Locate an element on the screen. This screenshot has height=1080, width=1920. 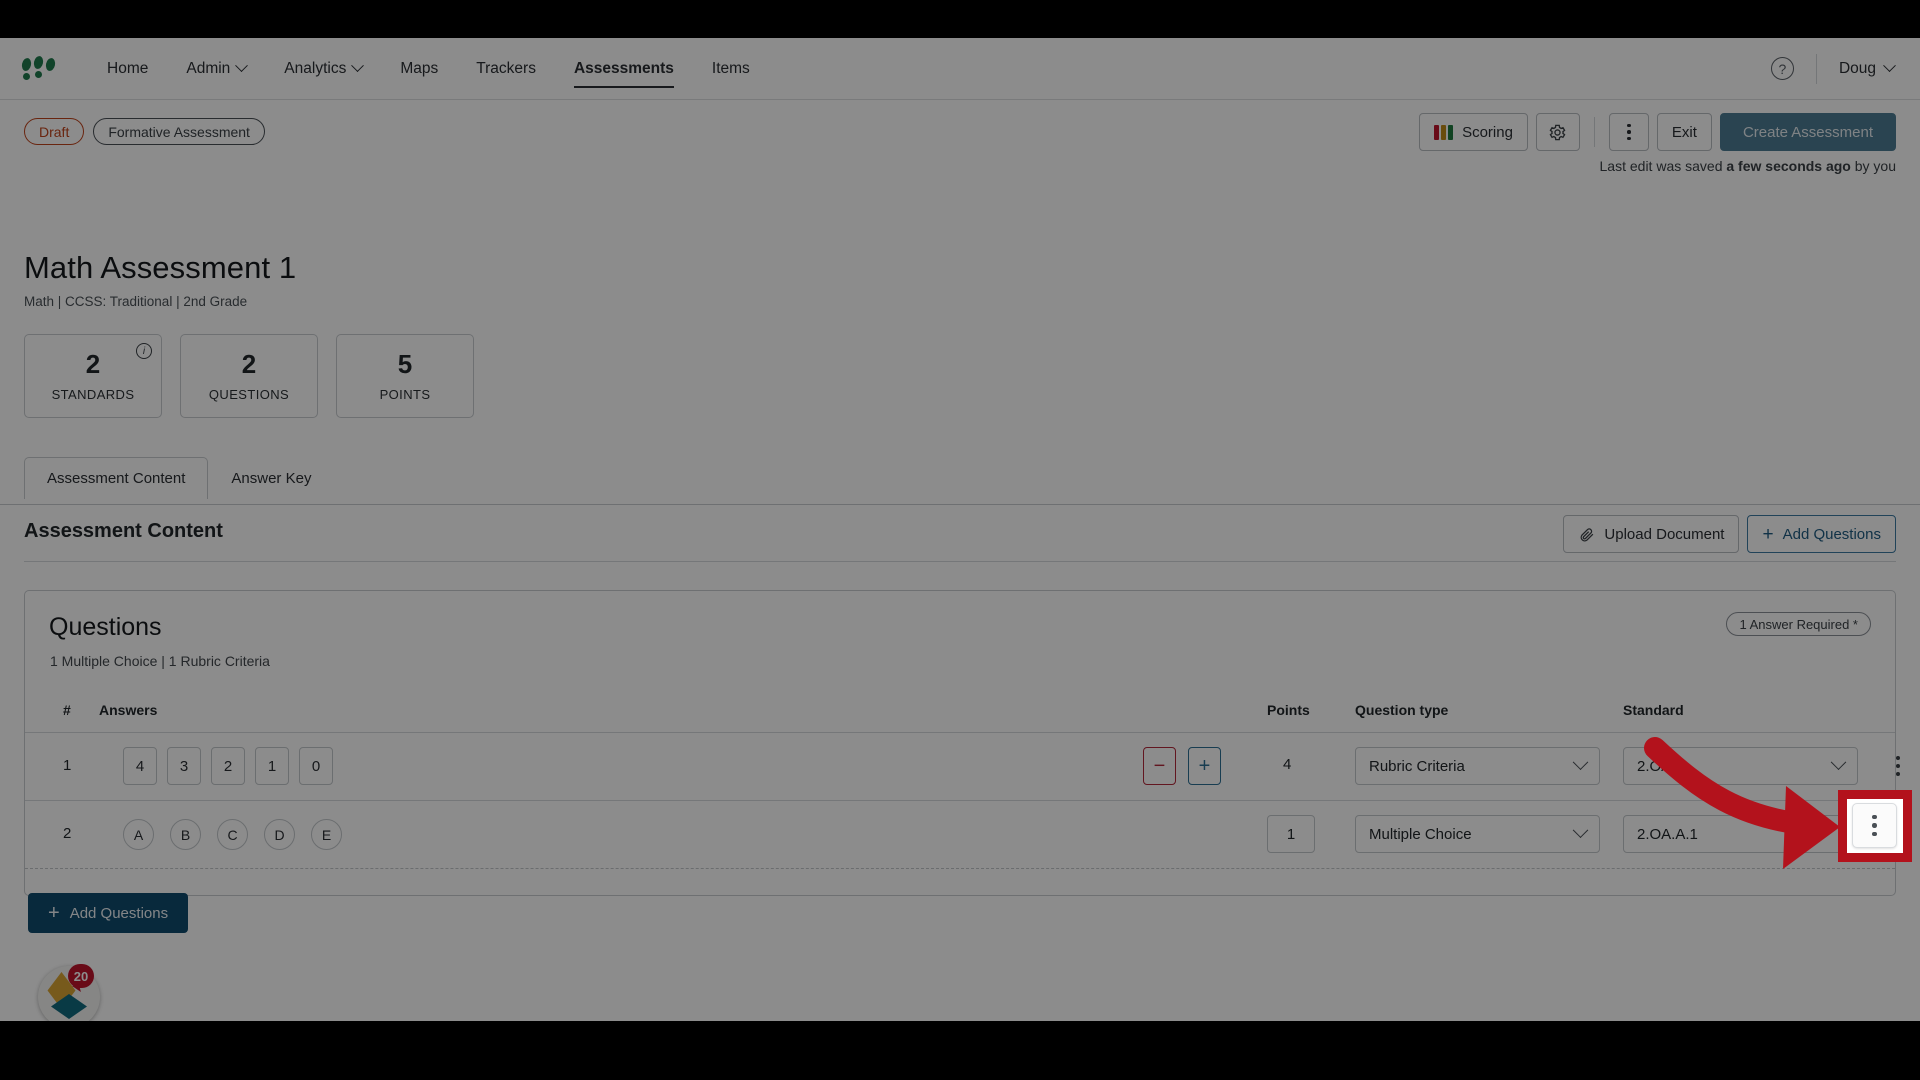
row-dashed-divider is located at coordinates (960, 868).